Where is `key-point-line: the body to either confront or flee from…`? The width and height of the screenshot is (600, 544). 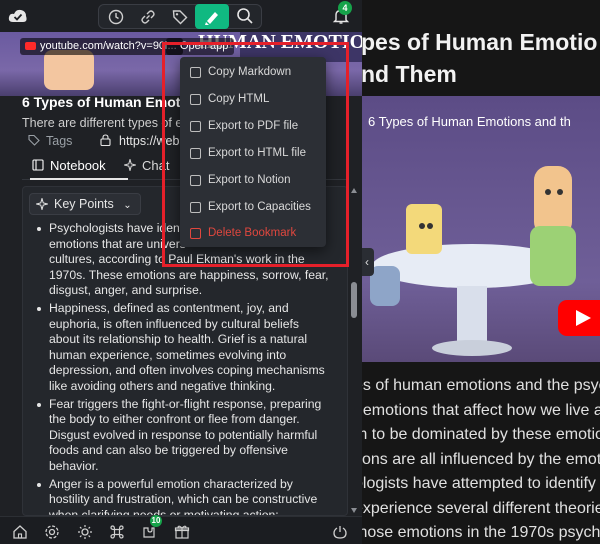
key-point-line: the body to either confront or flee from… is located at coordinates (174, 419).